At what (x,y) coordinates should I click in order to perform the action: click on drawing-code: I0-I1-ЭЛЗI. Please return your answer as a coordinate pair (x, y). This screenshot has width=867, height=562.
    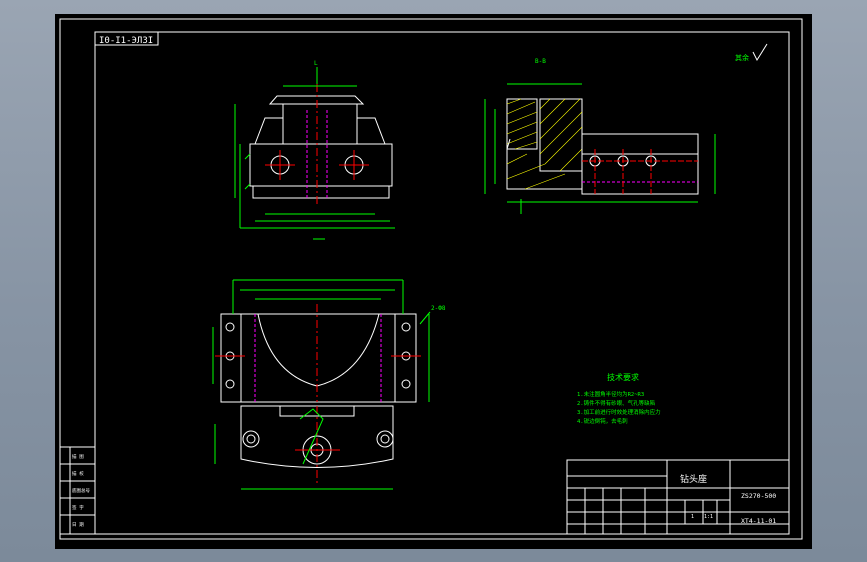
    Looking at the image, I should click on (126, 41).